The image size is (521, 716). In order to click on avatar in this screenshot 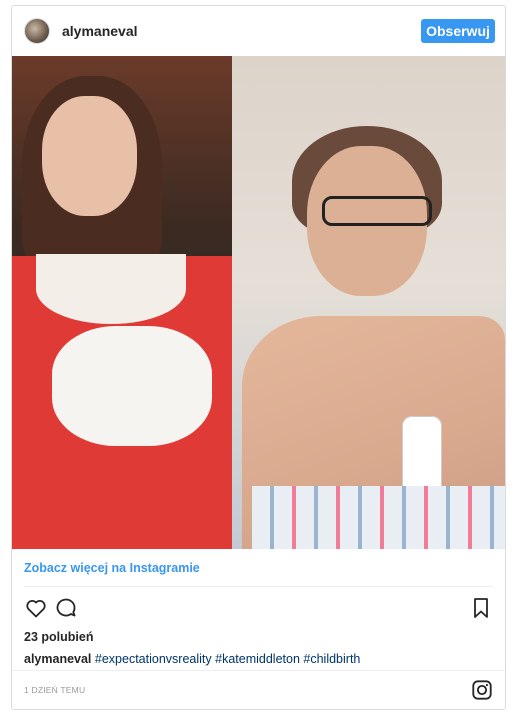, I will do `click(37, 31)`.